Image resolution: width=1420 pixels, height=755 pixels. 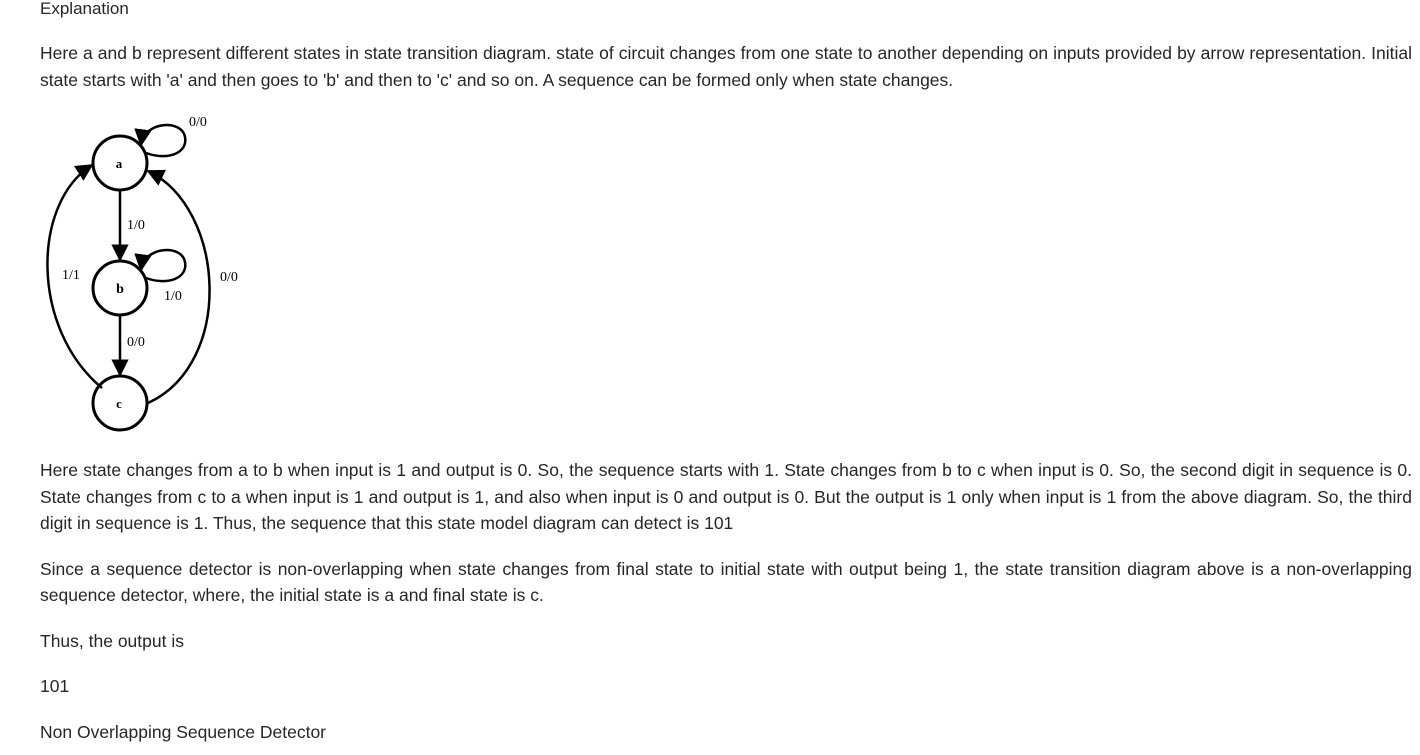 I want to click on b-self-loop, so click(x=160, y=265).